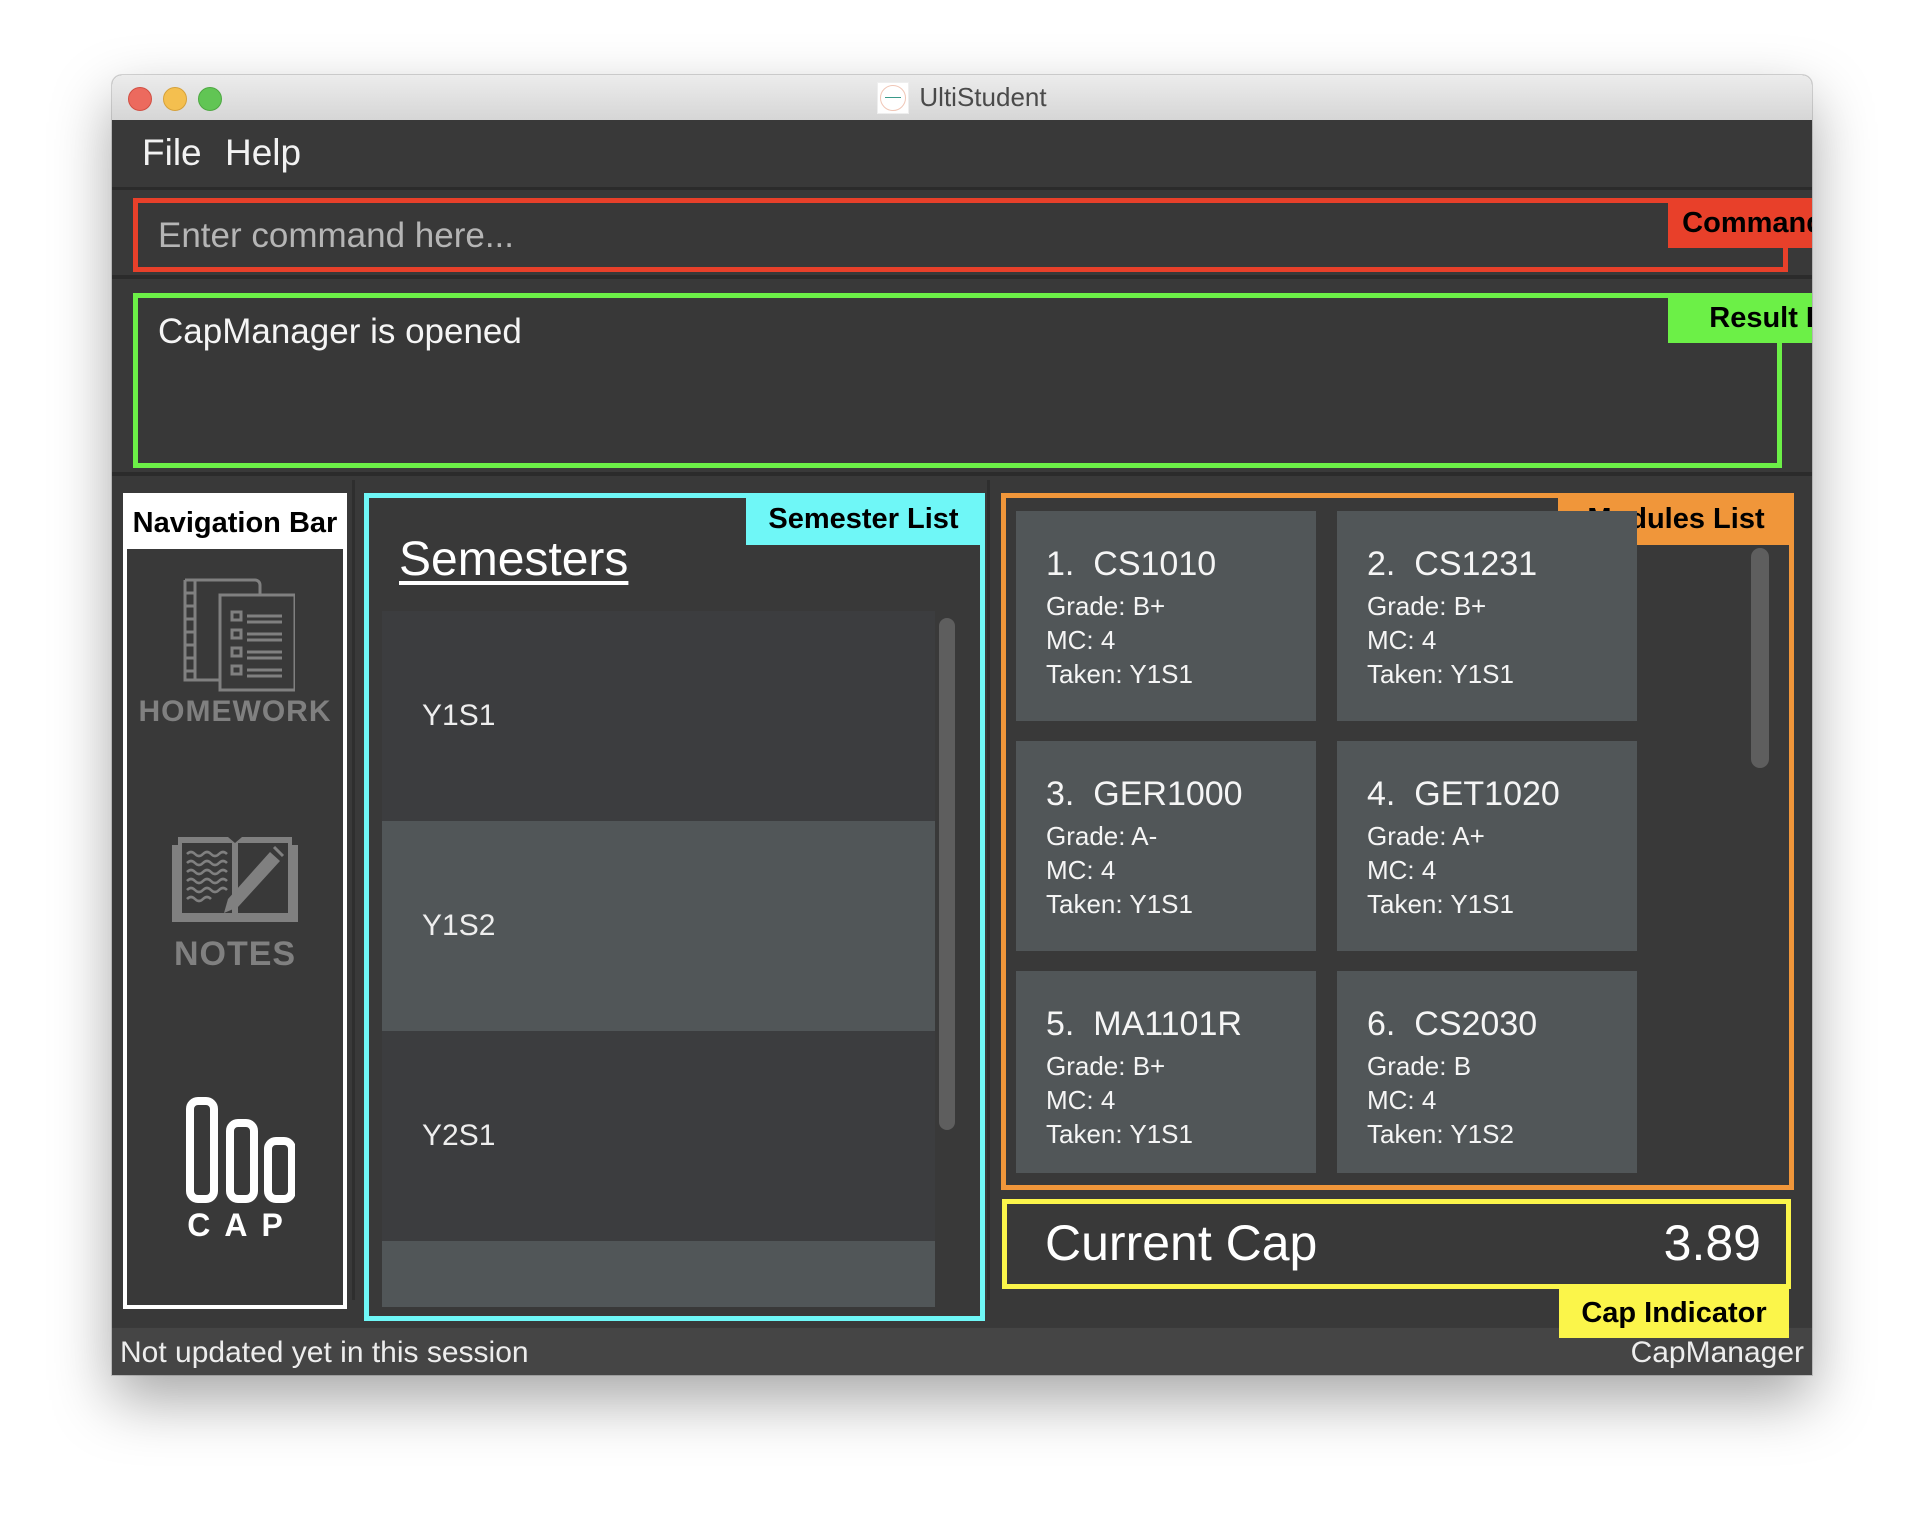  What do you see at coordinates (962, 155) in the screenshot?
I see `menu-bar: File Help` at bounding box center [962, 155].